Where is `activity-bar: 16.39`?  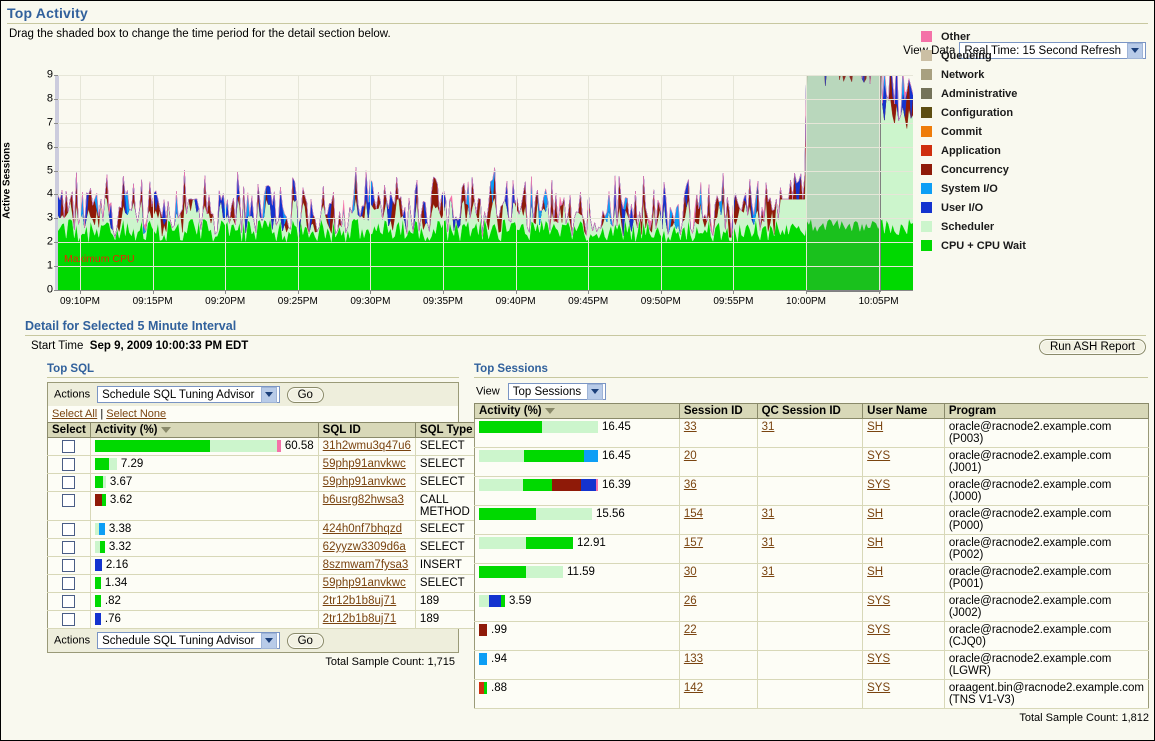 activity-bar: 16.39 is located at coordinates (577, 485).